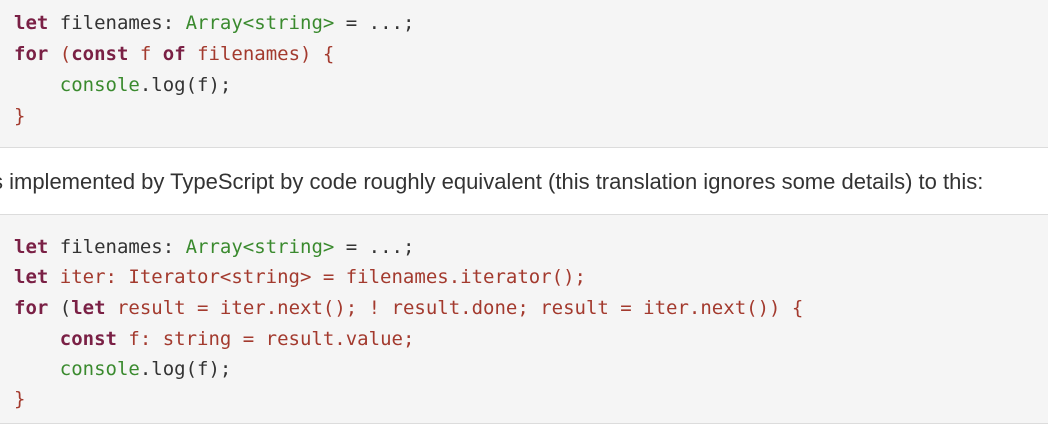 The height and width of the screenshot is (424, 1048). I want to click on code-token: f: string = result.value;, so click(265, 339).